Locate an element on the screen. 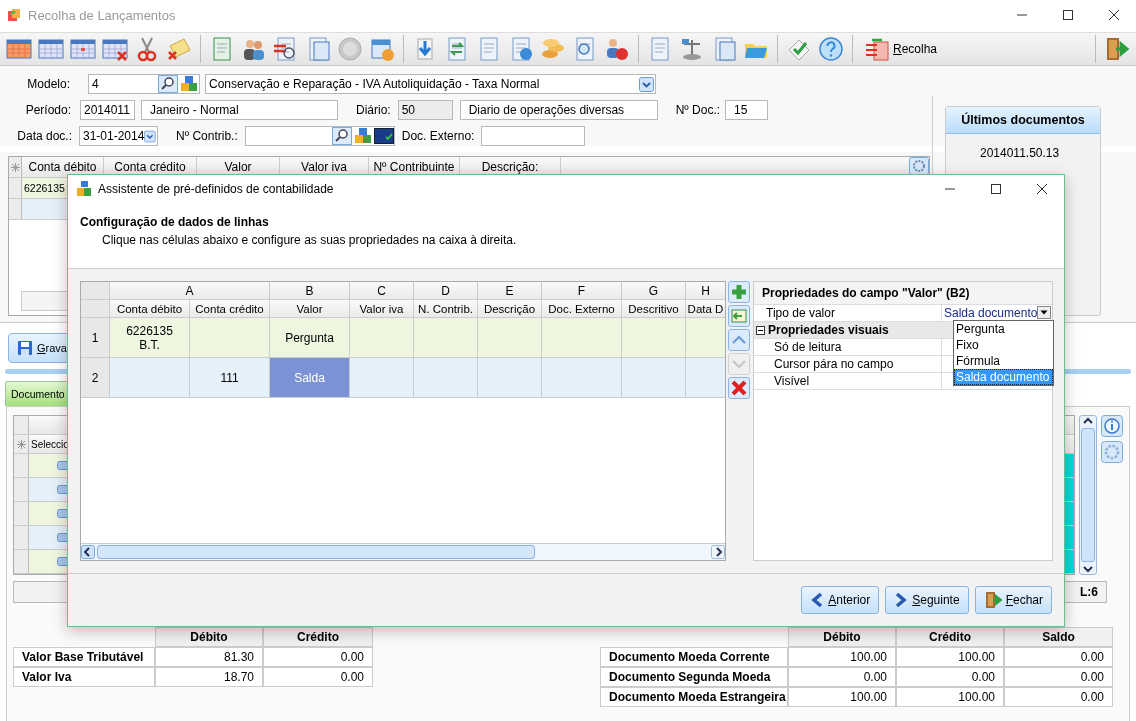 The width and height of the screenshot is (1136, 721). line-count: L:6 is located at coordinates (1089, 592).